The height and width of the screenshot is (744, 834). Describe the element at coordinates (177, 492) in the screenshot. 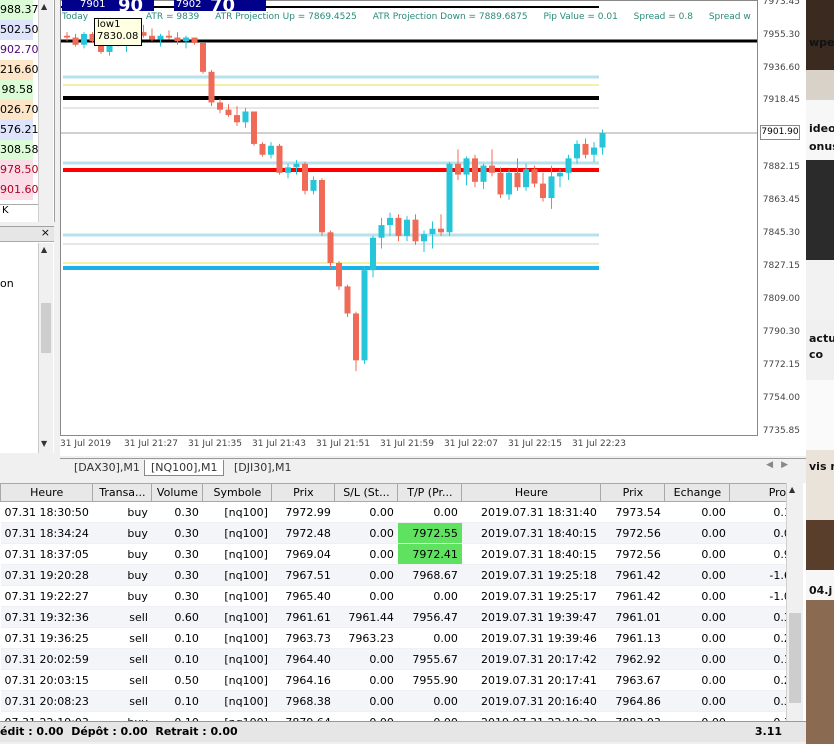

I see `column-header: Volume` at that location.